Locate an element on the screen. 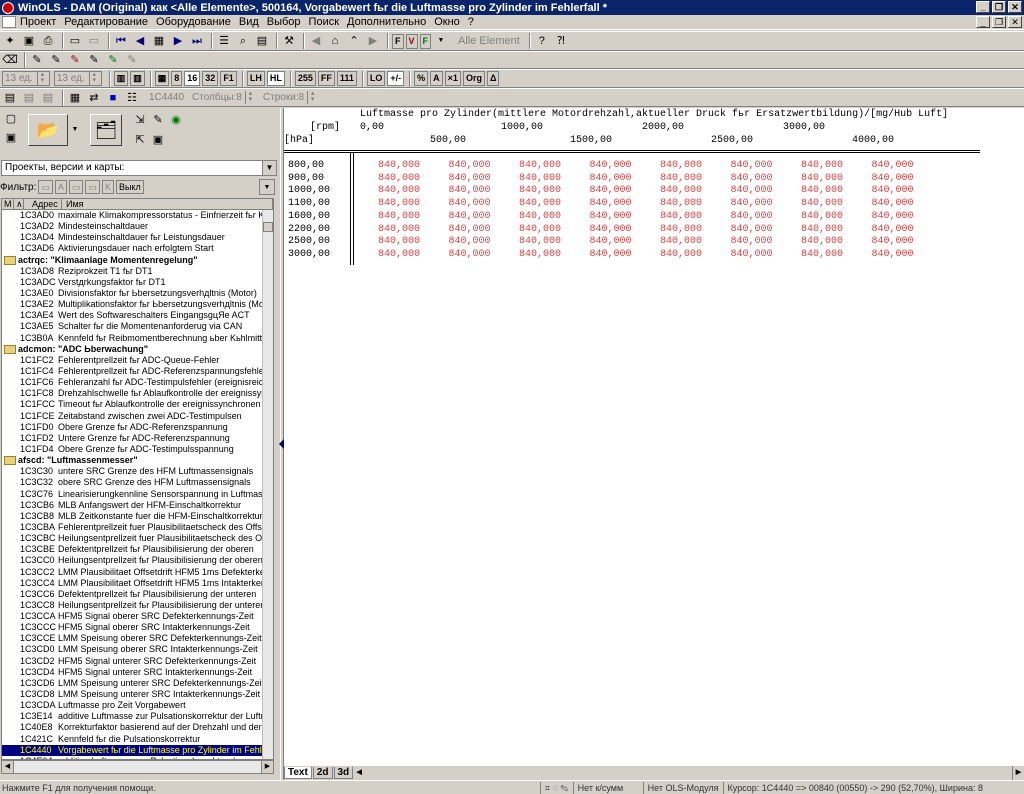  list-view-icon: ☷ is located at coordinates (132, 98).